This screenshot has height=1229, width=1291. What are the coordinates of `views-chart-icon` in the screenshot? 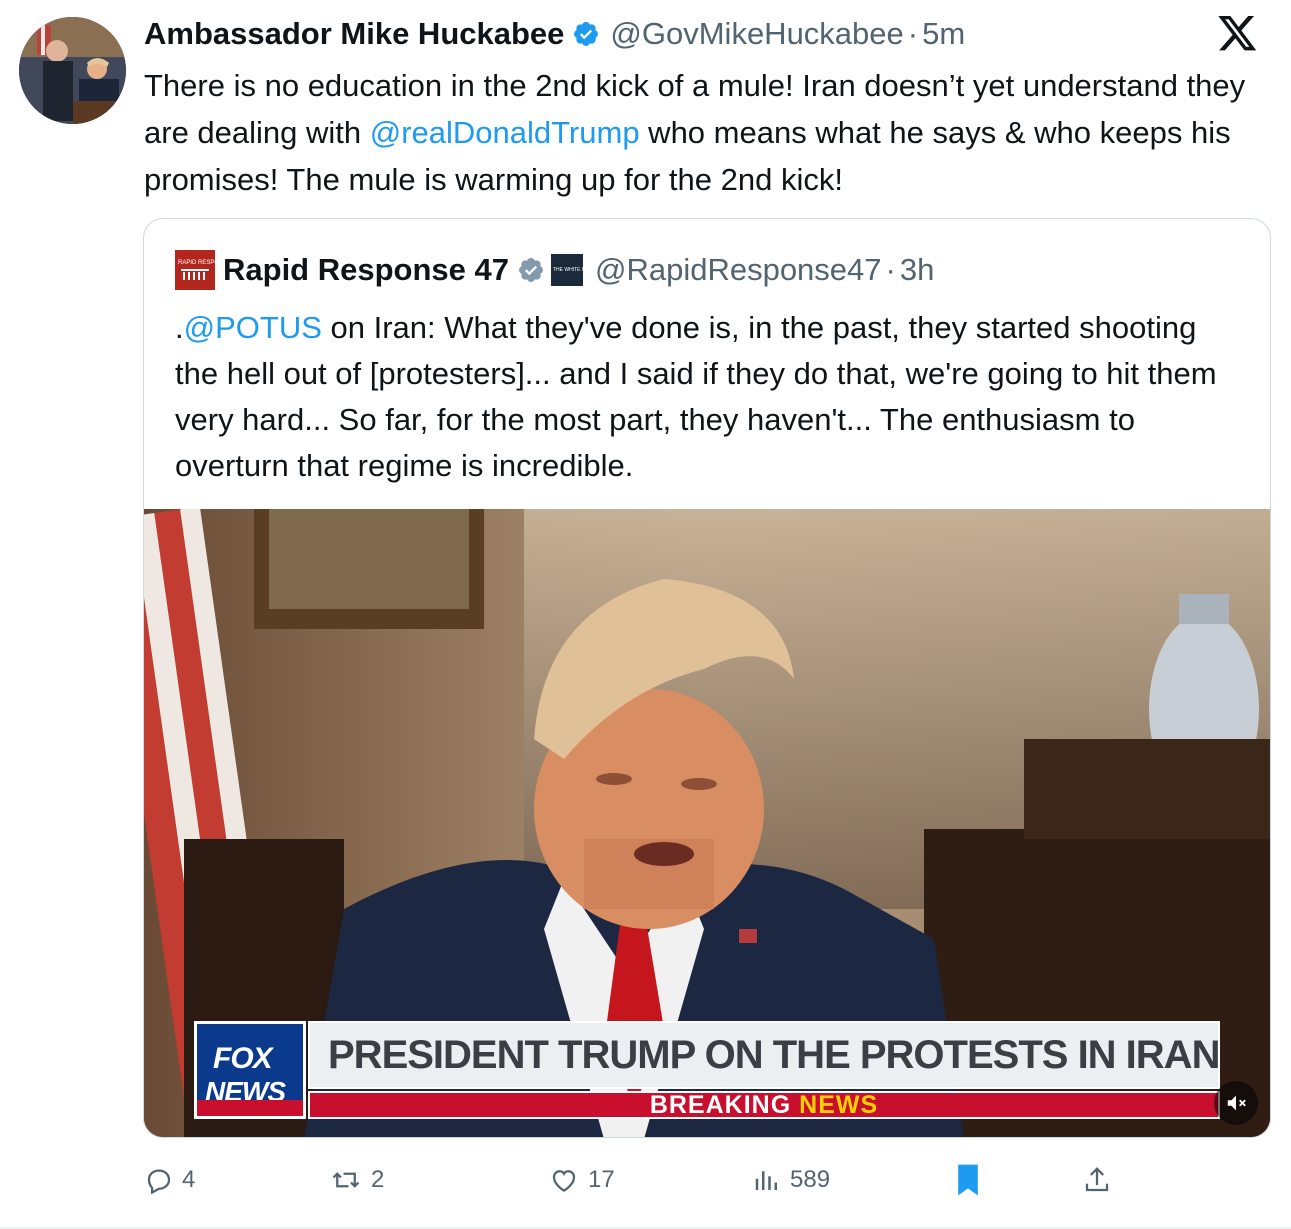 It's located at (766, 1180).